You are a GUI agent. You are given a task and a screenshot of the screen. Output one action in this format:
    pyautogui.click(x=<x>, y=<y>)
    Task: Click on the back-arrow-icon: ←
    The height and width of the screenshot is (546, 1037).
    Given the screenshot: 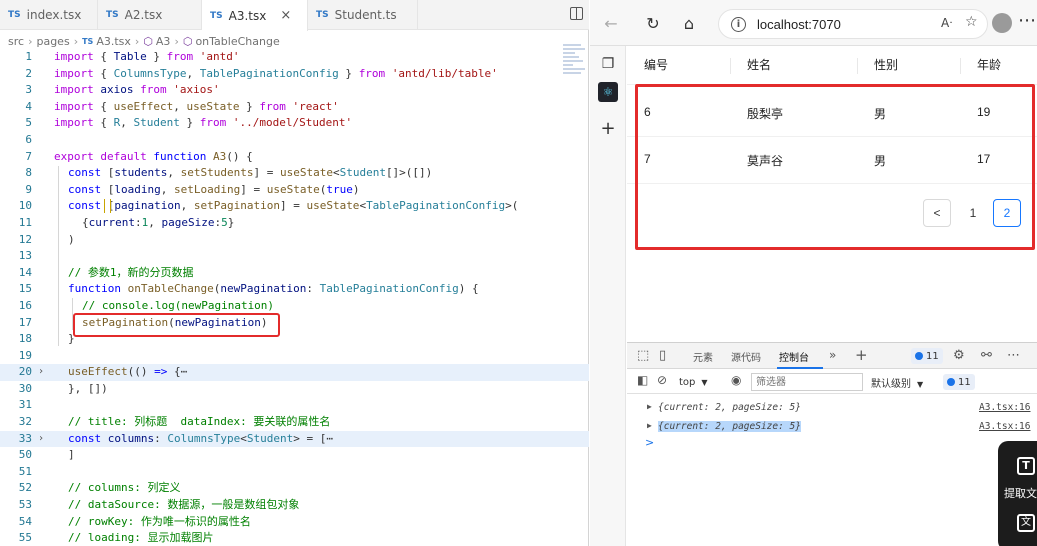 What is the action you would take?
    pyautogui.click(x=611, y=23)
    